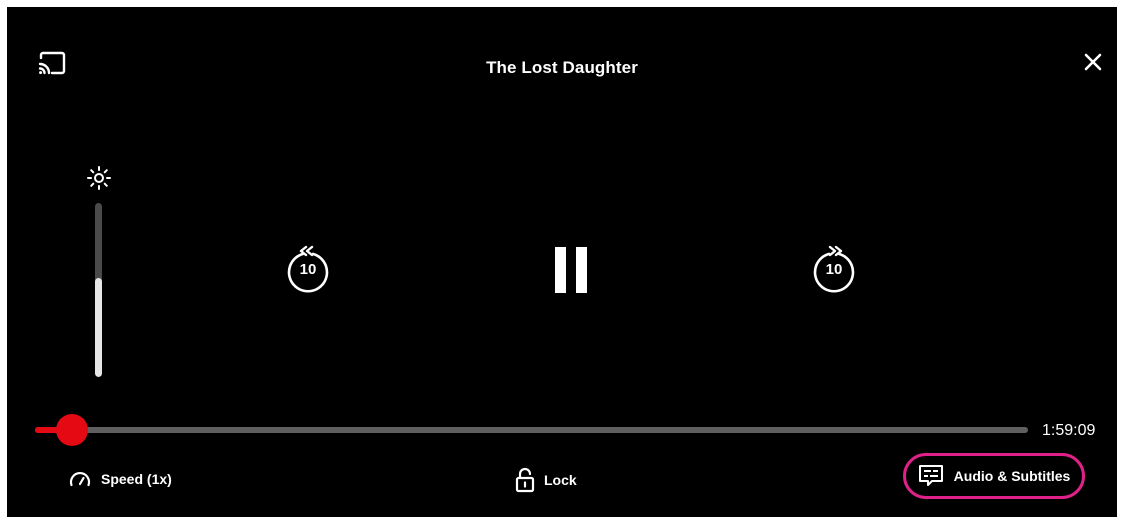 Image resolution: width=1122 pixels, height=523 pixels. Describe the element at coordinates (98, 327) in the screenshot. I see `brightness-level` at that location.